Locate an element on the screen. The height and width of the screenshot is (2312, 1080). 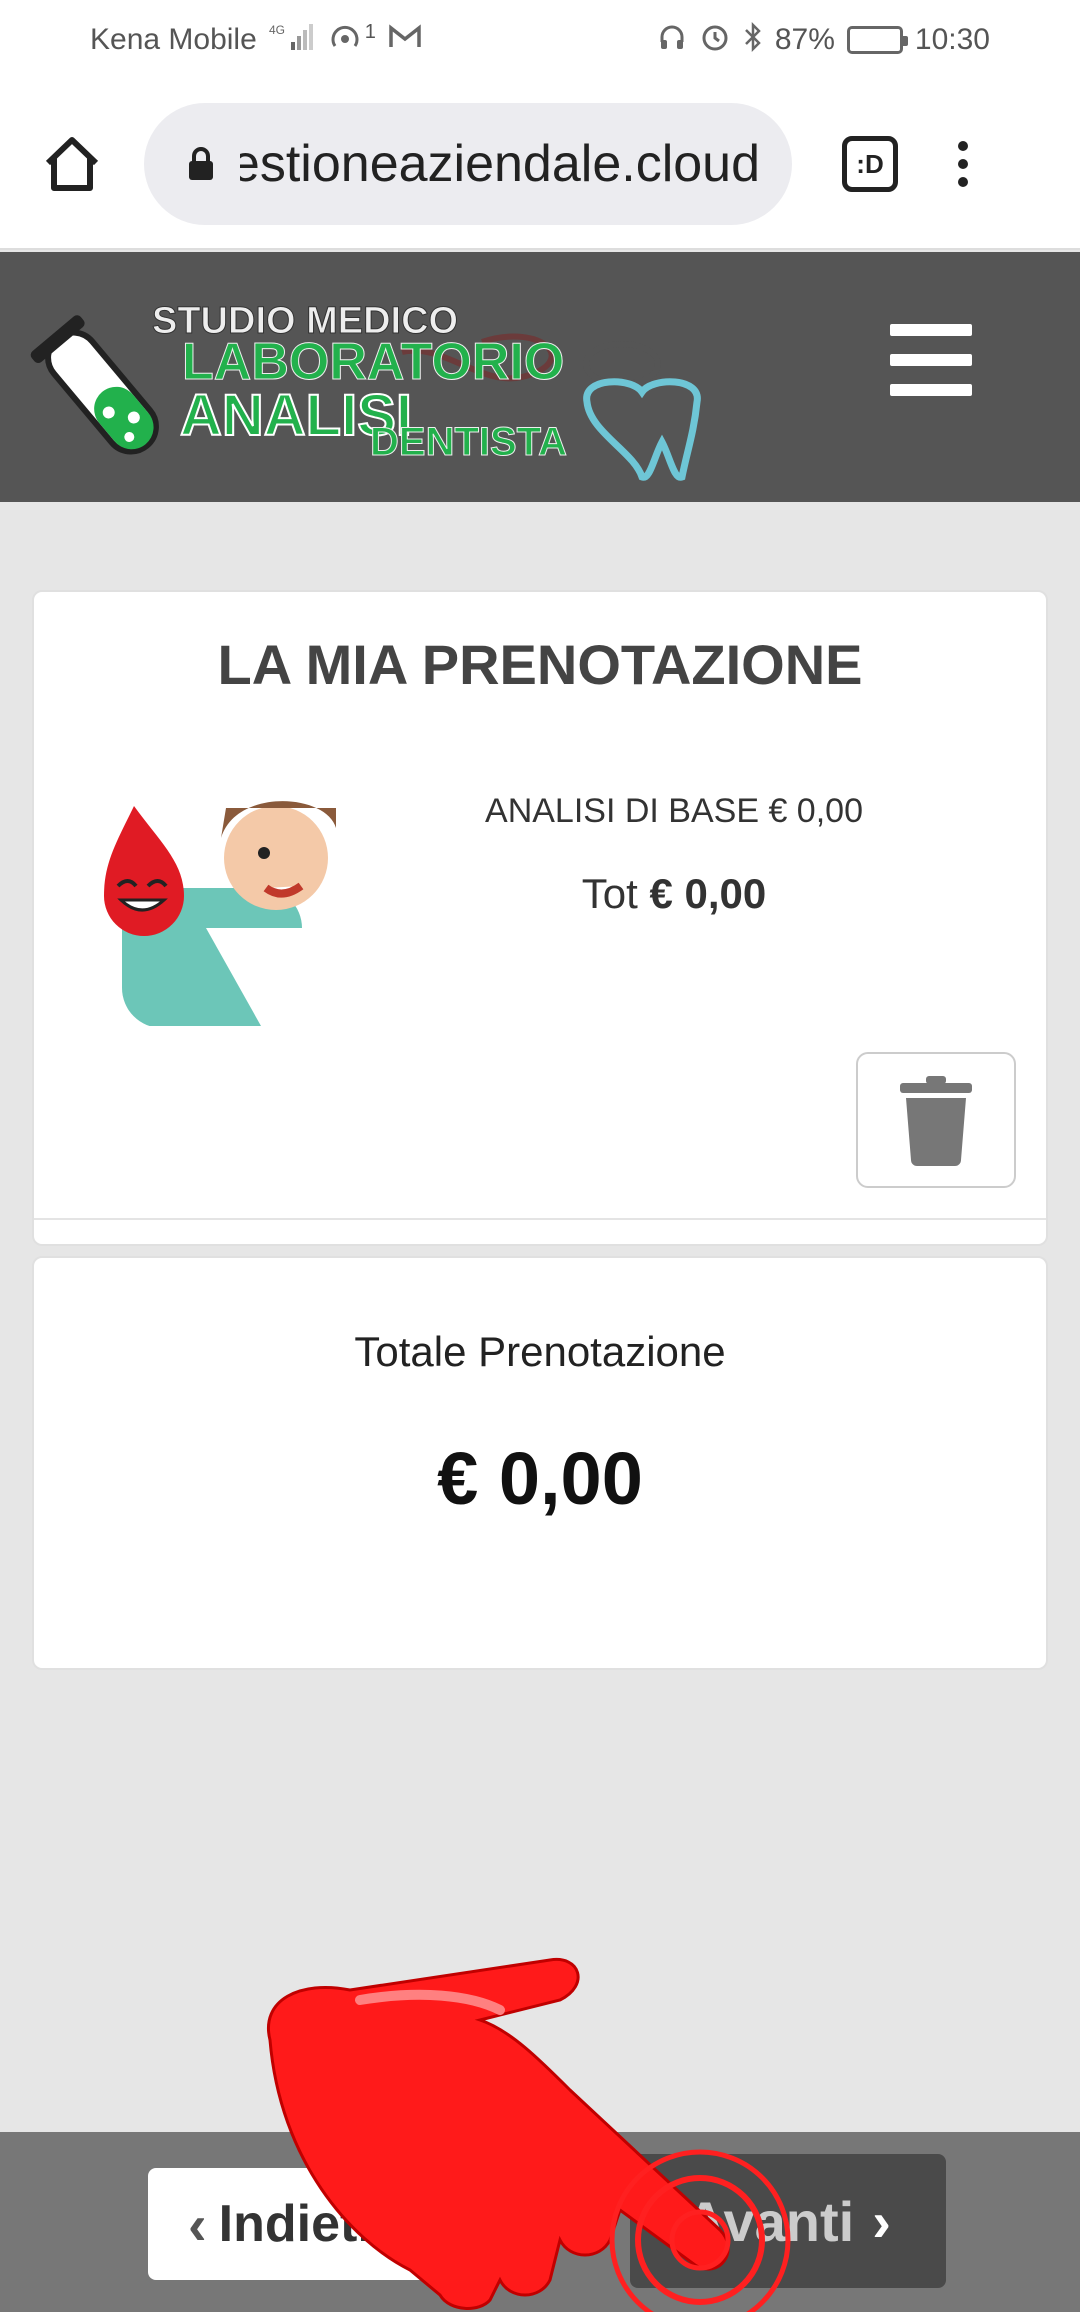
booking-total-value: € 0,00 is located at coordinates (540, 1478).